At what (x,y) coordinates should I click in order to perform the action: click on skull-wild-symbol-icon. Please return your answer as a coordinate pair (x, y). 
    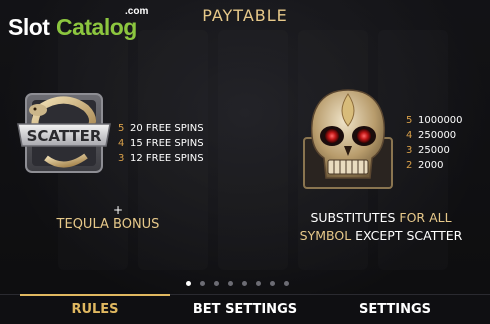
    Looking at the image, I should click on (348, 139).